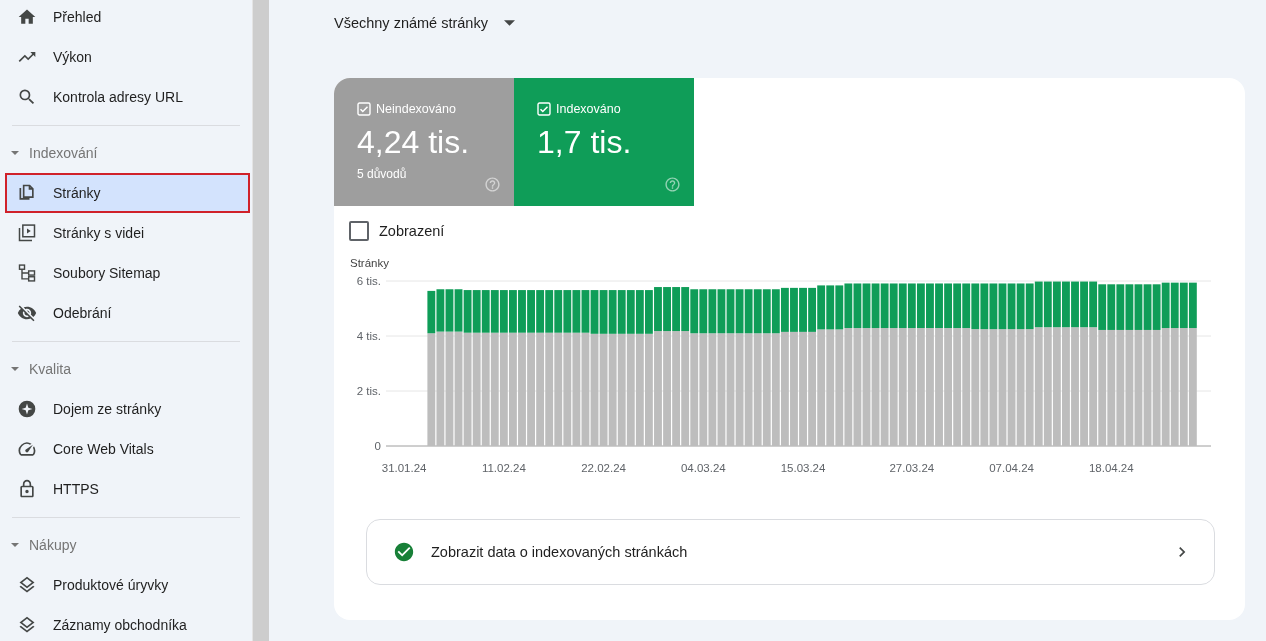 Image resolution: width=1266 pixels, height=641 pixels. What do you see at coordinates (27, 273) in the screenshot?
I see `sitemap-icon` at bounding box center [27, 273].